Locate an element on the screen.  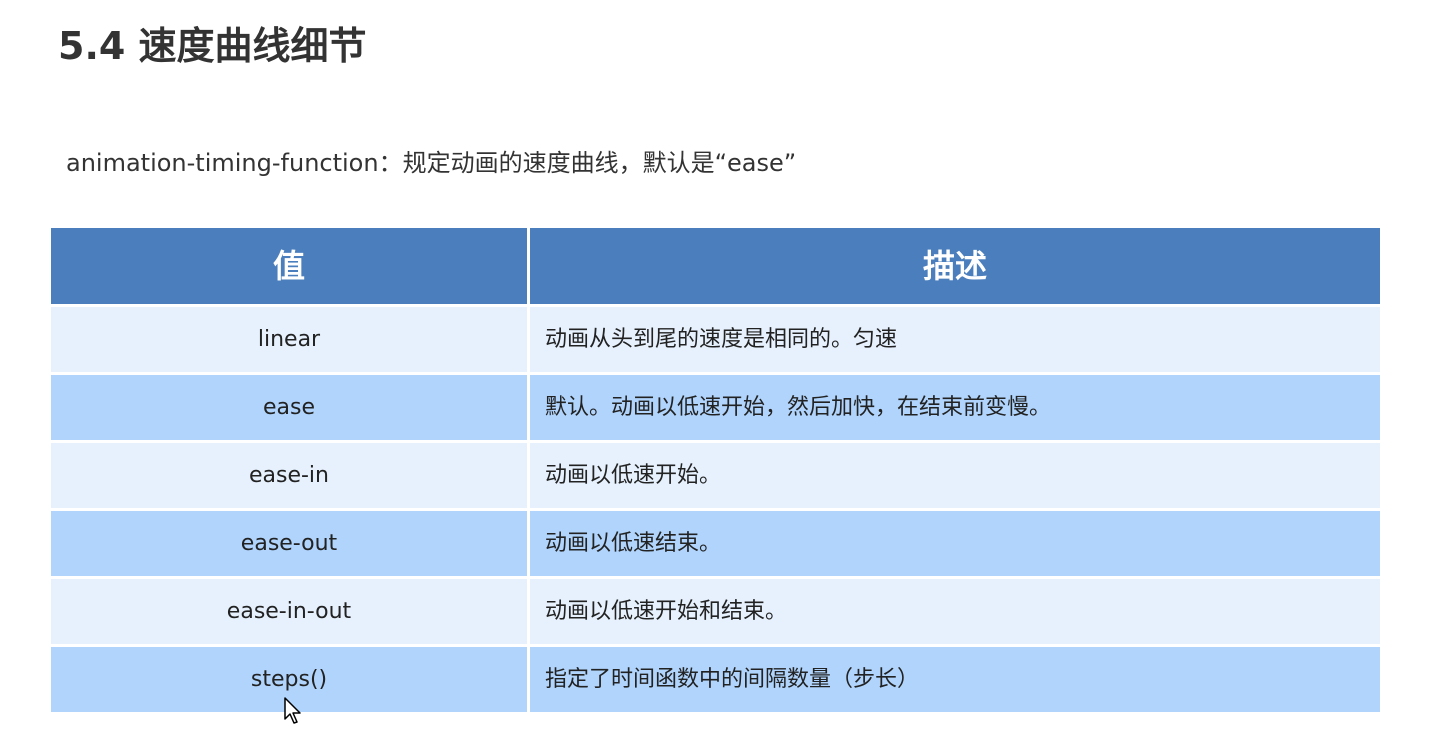
table-row: linear 动画从头到尾的速度是相同的。匀速 is located at coordinates (715, 339).